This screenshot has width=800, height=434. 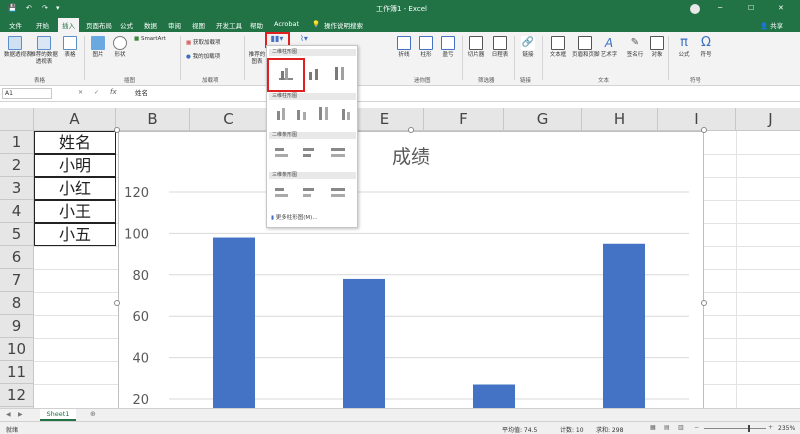 I want to click on sheet-tab-sheet1: Sheet1, so click(x=58, y=415).